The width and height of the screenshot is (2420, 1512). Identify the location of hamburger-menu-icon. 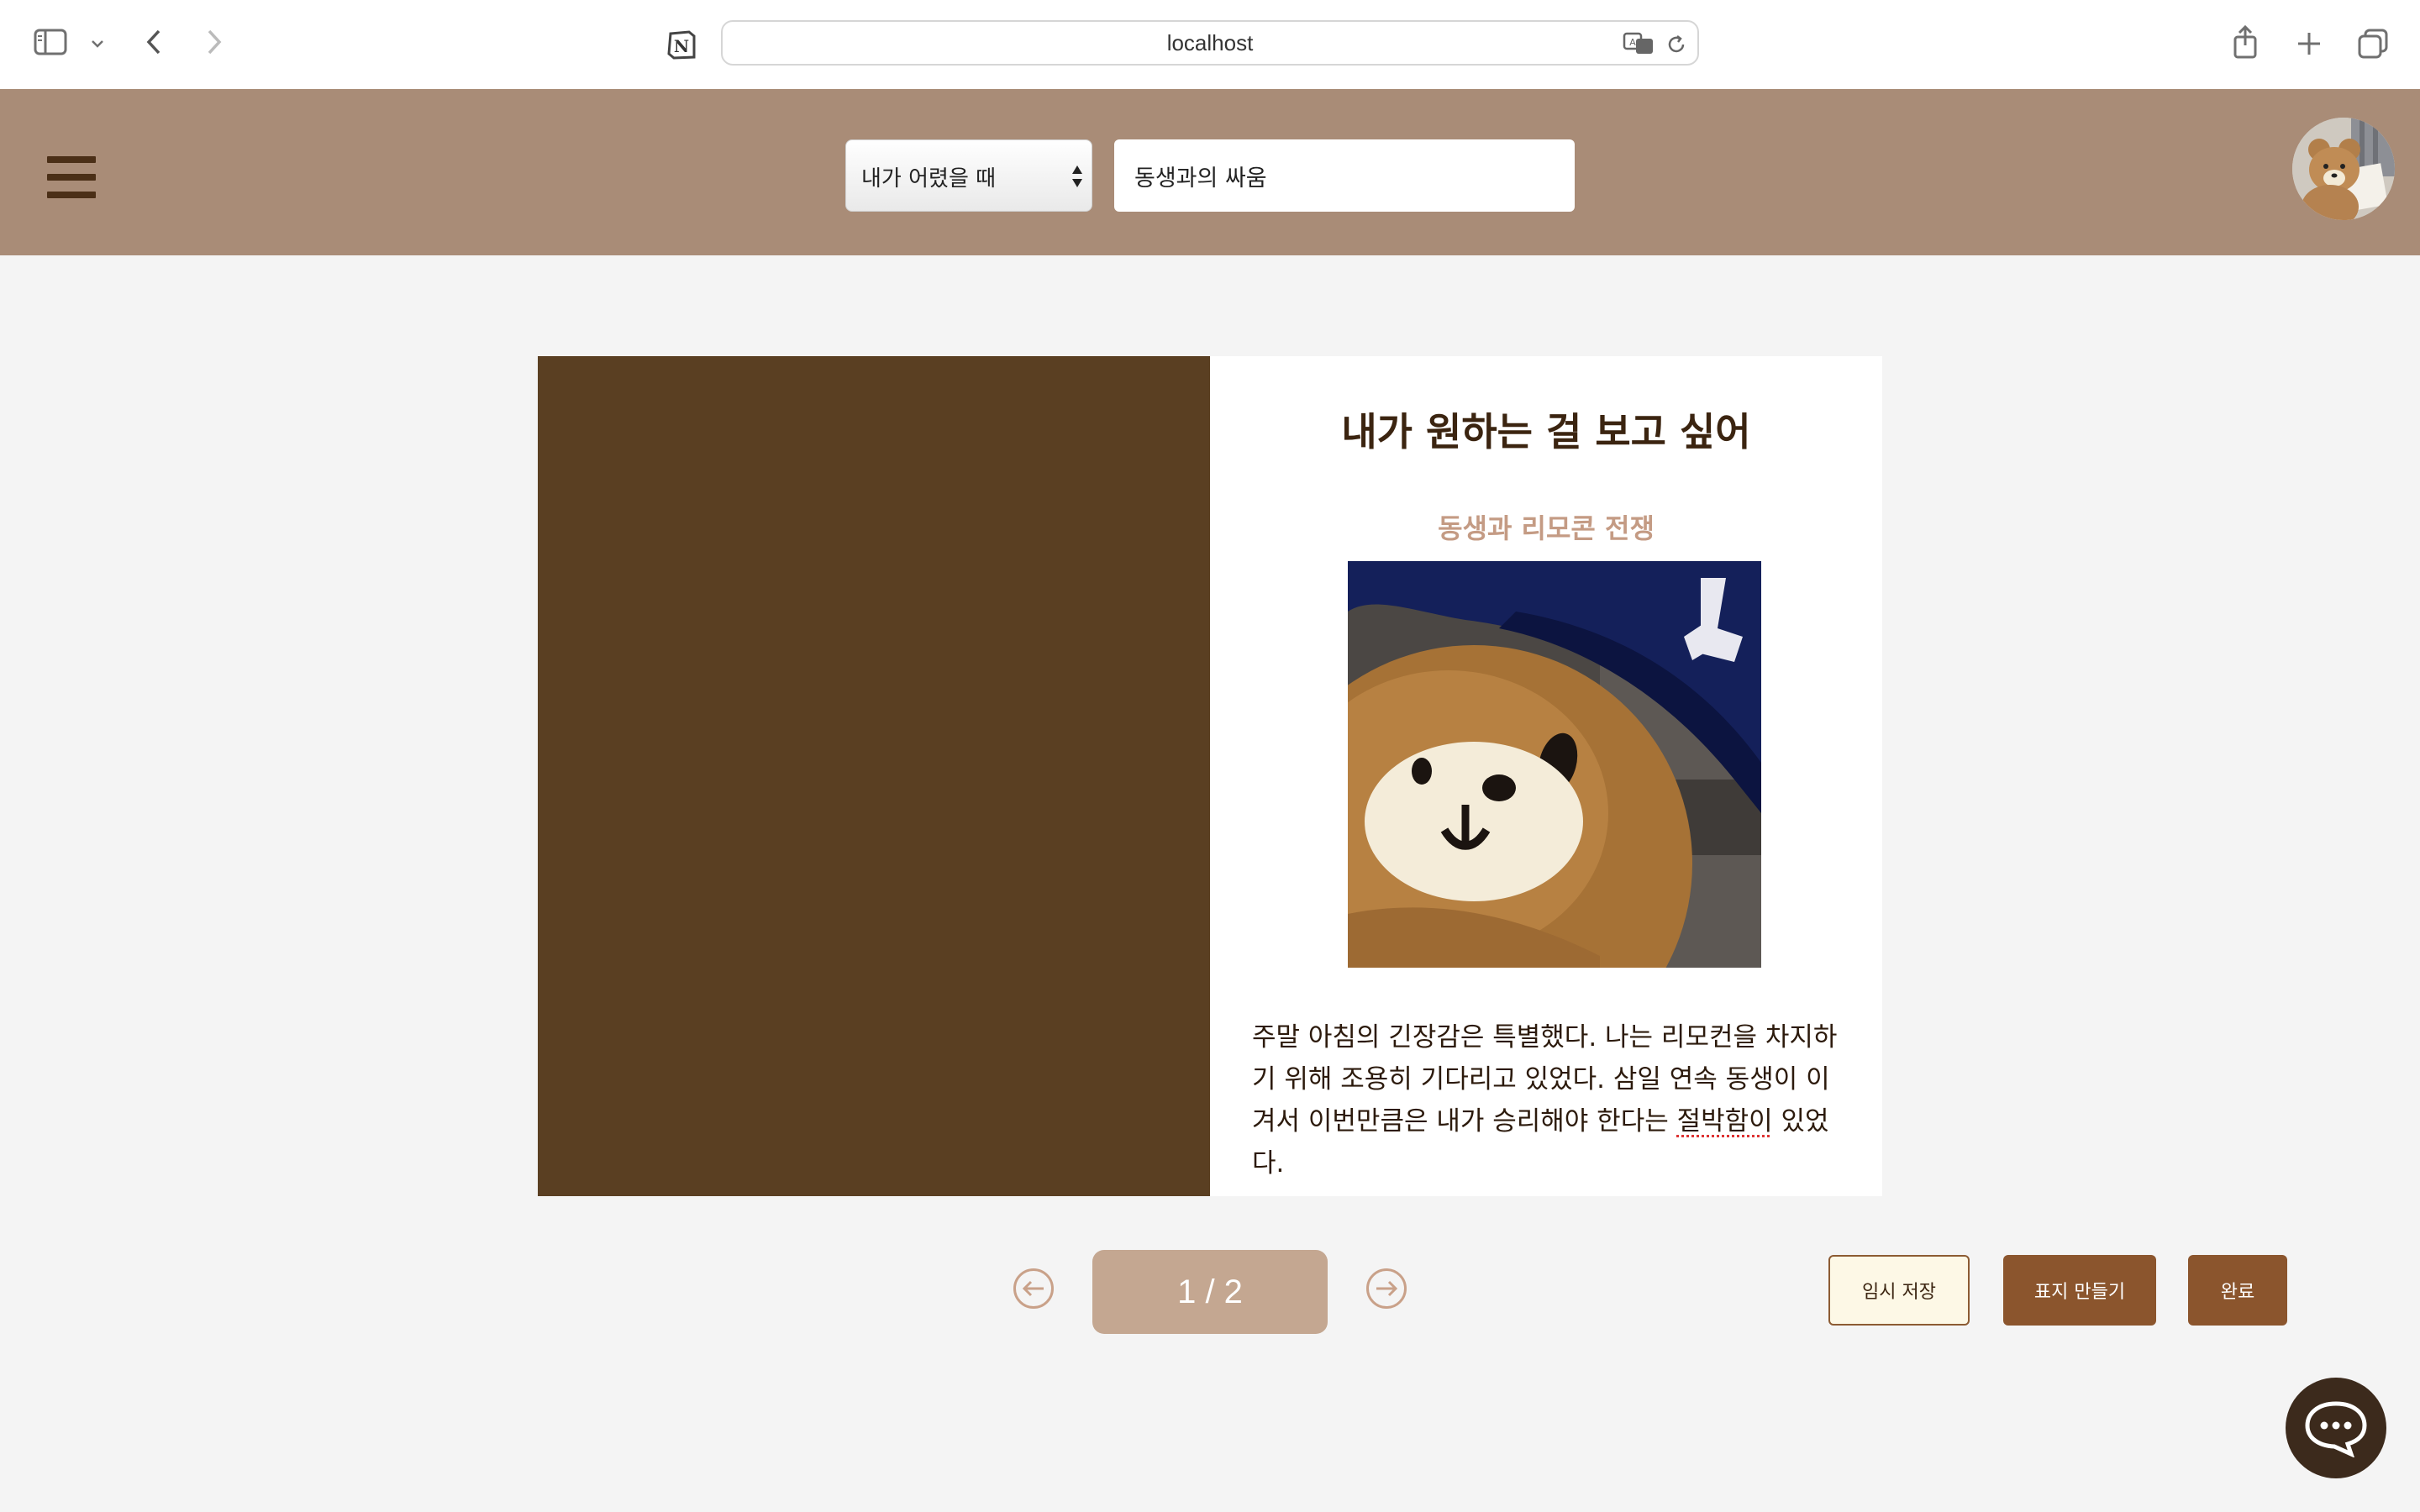
(71, 177).